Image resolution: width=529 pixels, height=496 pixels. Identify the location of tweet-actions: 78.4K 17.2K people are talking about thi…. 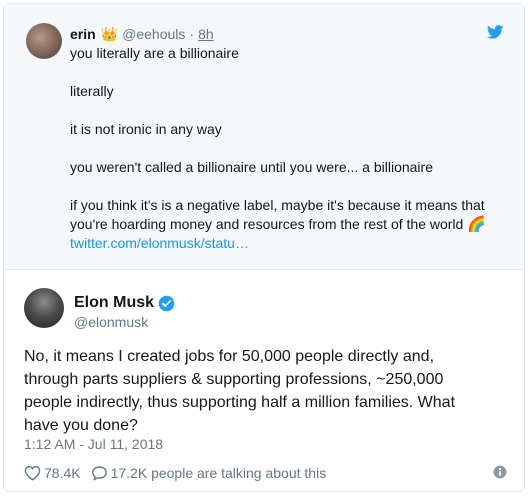
(175, 473).